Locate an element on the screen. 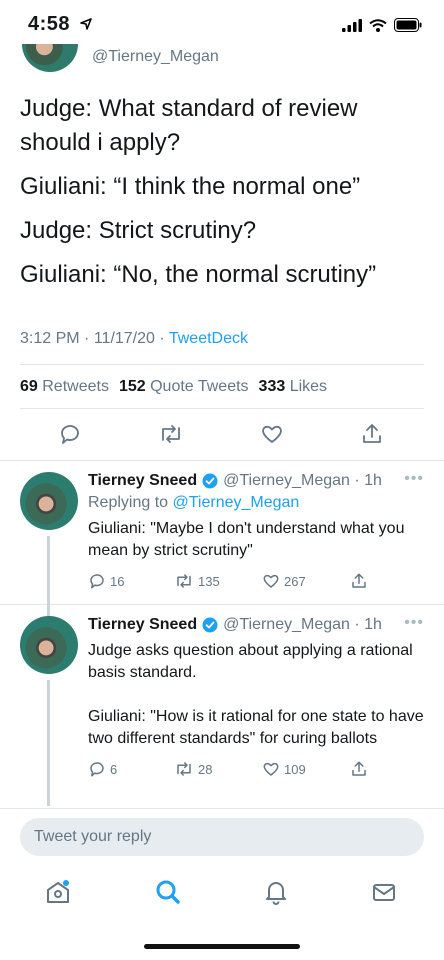  like-button: 267 is located at coordinates (284, 581).